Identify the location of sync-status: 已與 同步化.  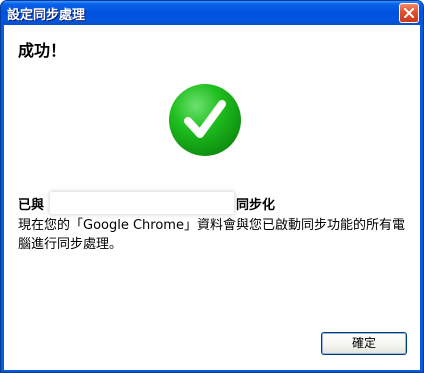
(146, 203).